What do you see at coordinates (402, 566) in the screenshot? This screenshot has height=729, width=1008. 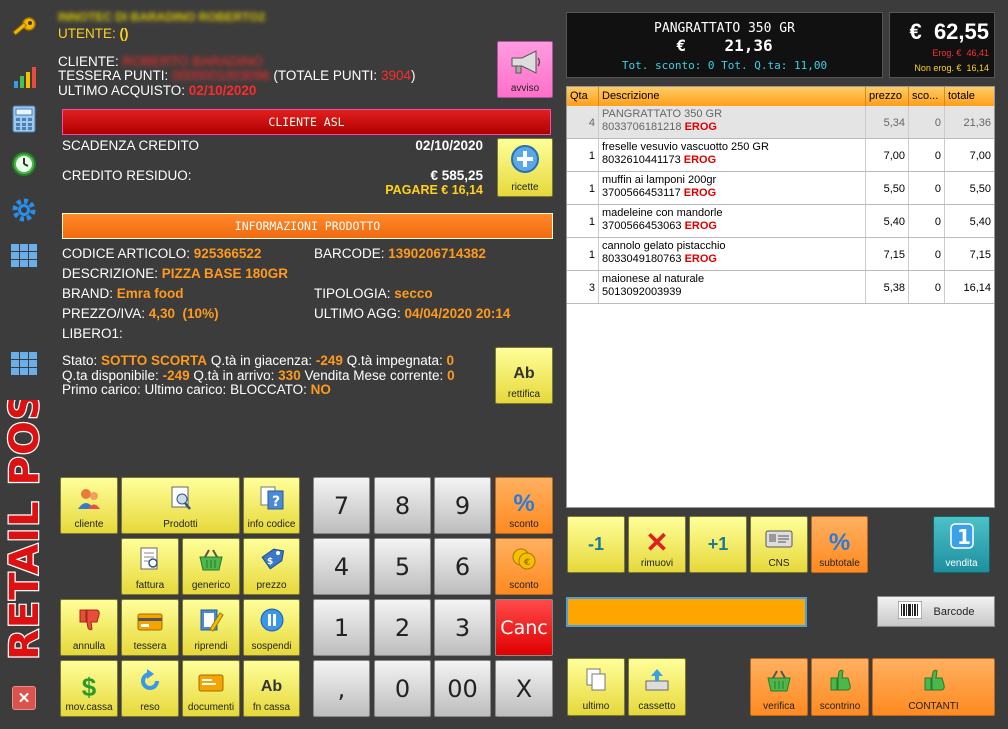 I see `key-5: 5` at bounding box center [402, 566].